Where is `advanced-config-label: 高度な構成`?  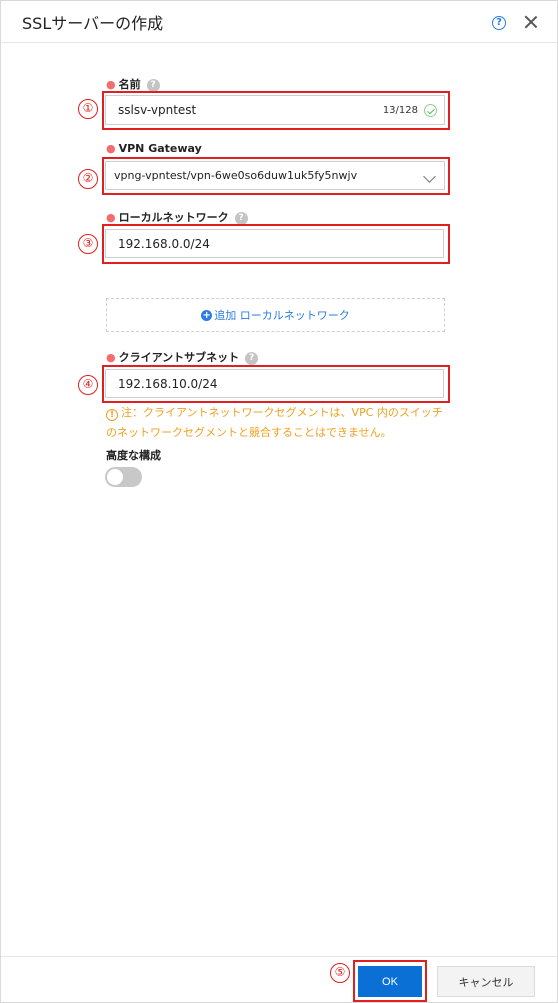 advanced-config-label: 高度な構成 is located at coordinates (133, 455).